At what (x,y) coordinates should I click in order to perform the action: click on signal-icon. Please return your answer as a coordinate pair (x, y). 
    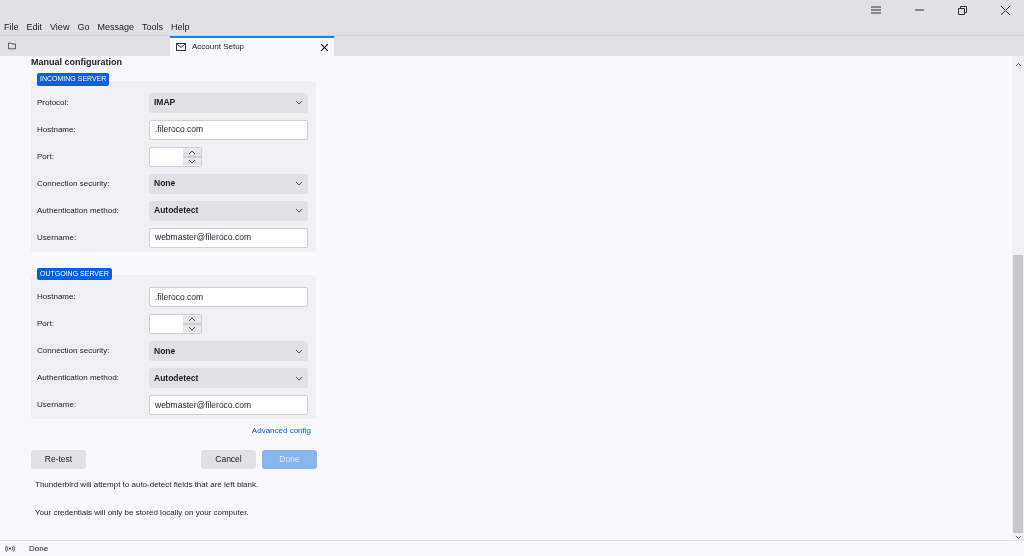
    Looking at the image, I should click on (10, 548).